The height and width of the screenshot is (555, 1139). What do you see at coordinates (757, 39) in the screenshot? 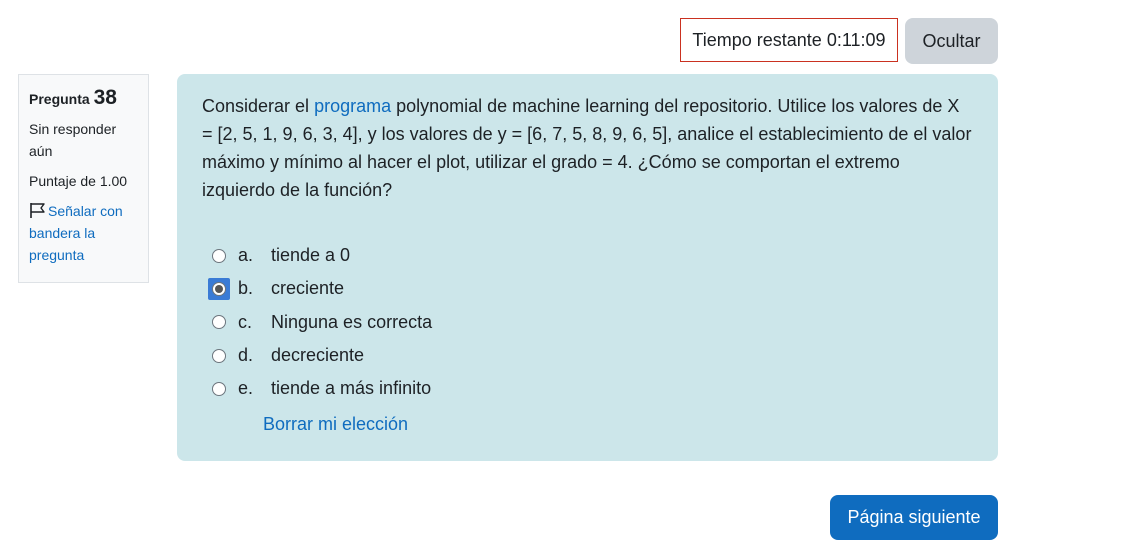
I see `timer-label: Tiempo restante` at bounding box center [757, 39].